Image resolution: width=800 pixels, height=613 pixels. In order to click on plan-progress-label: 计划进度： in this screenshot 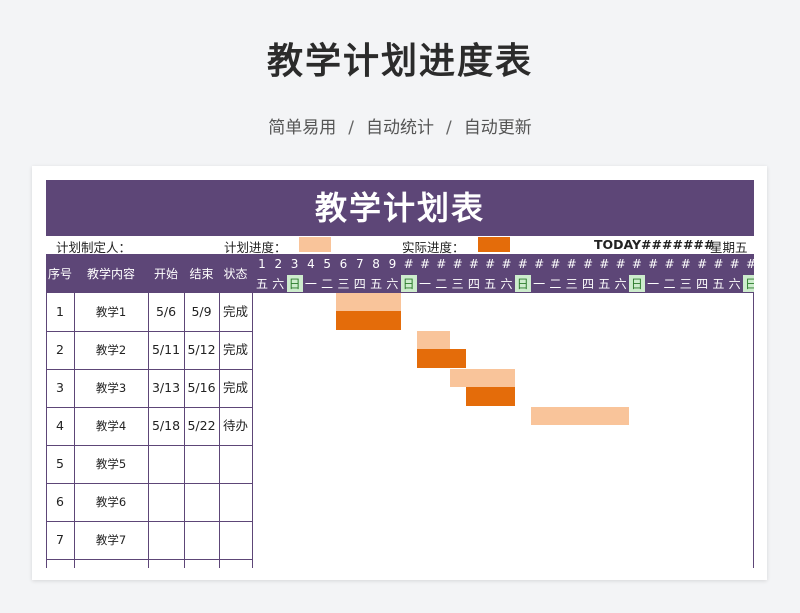, I will do `click(255, 247)`.